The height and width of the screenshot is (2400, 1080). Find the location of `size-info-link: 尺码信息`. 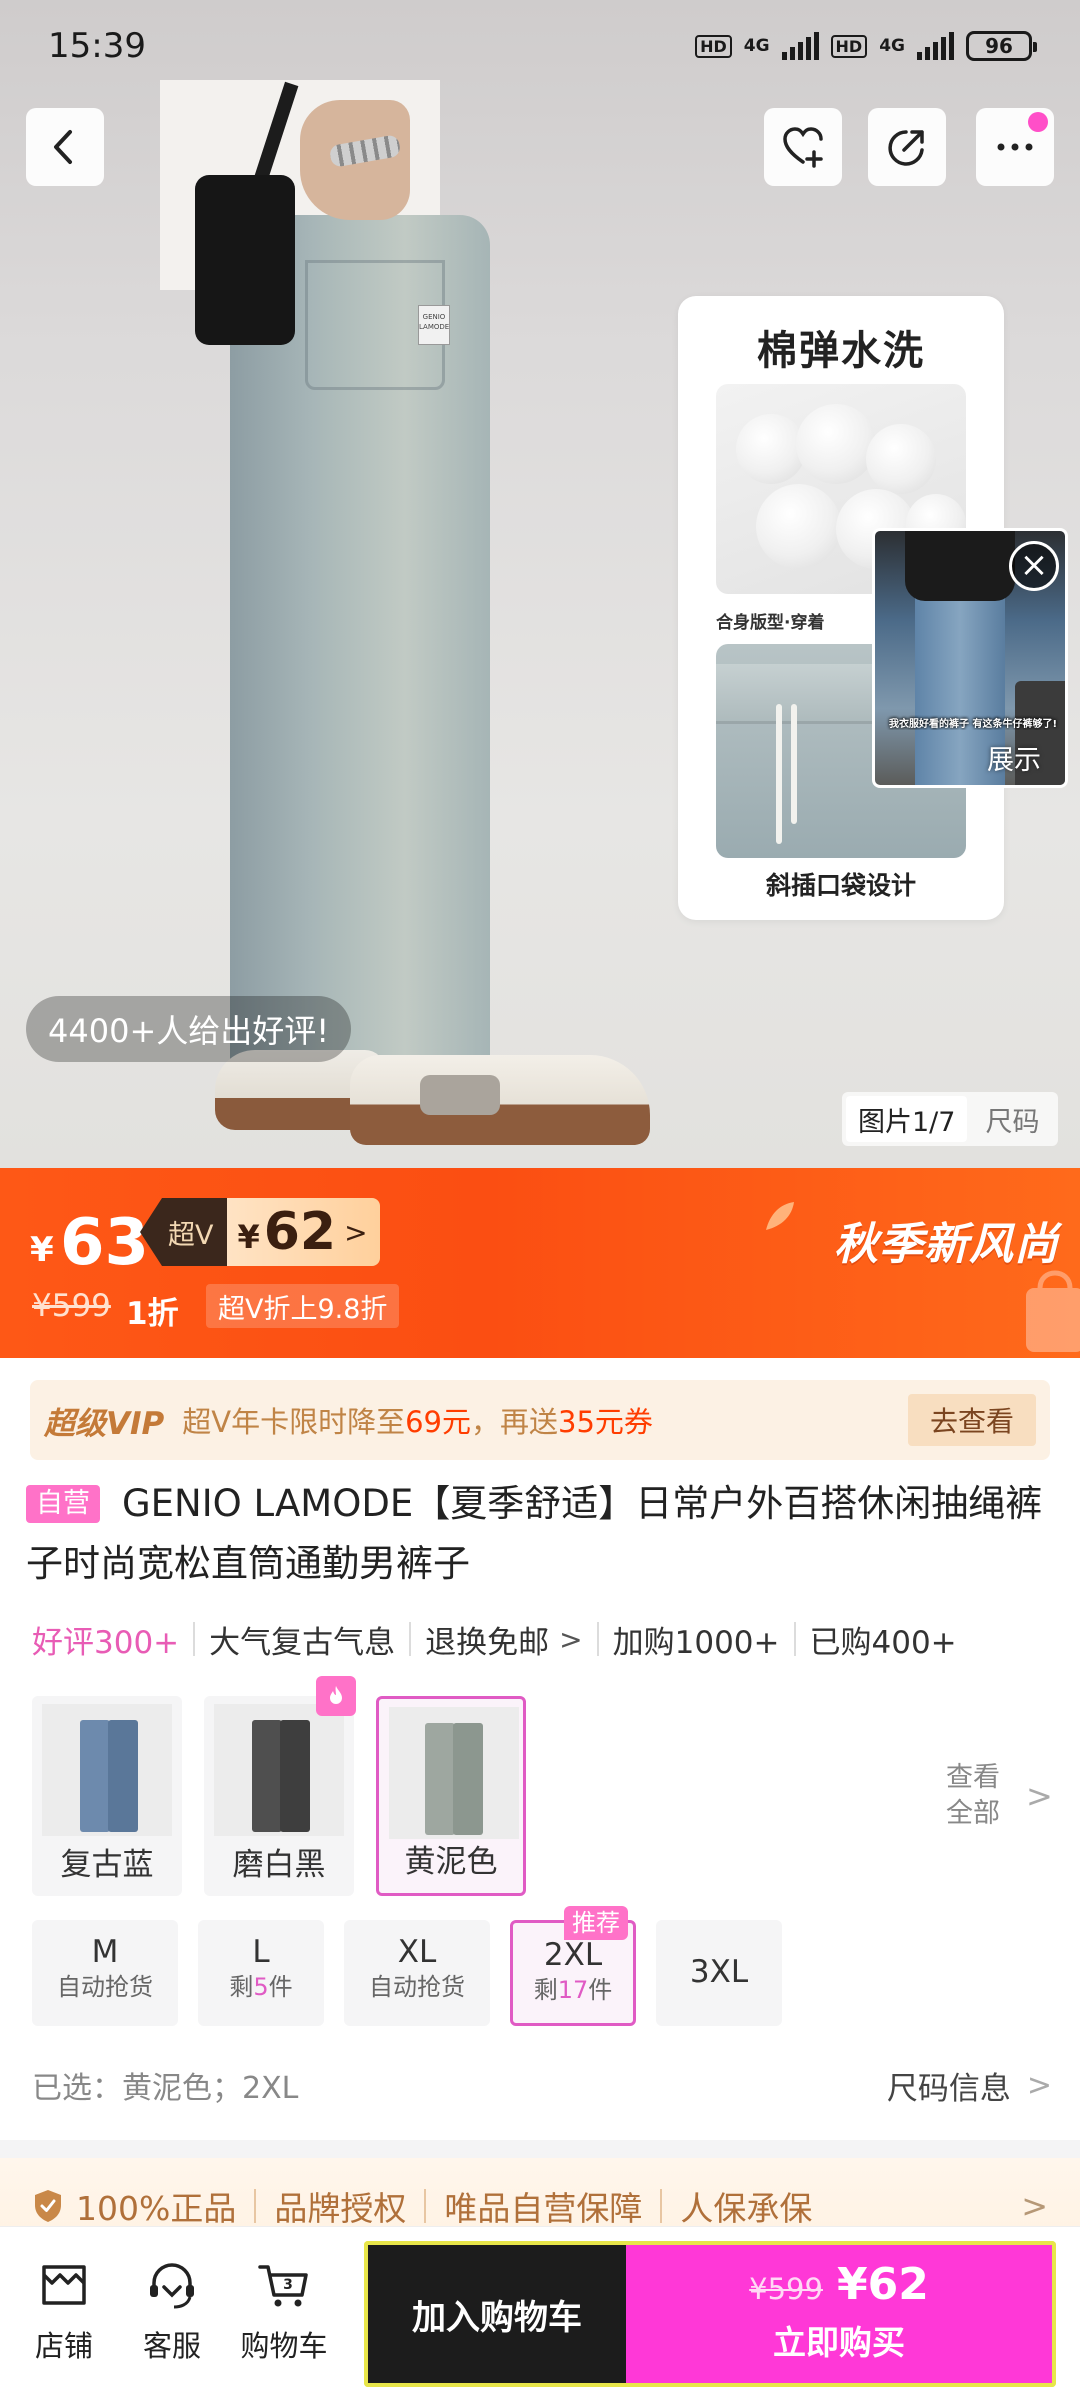

size-info-link: 尺码信息 is located at coordinates (949, 2085).